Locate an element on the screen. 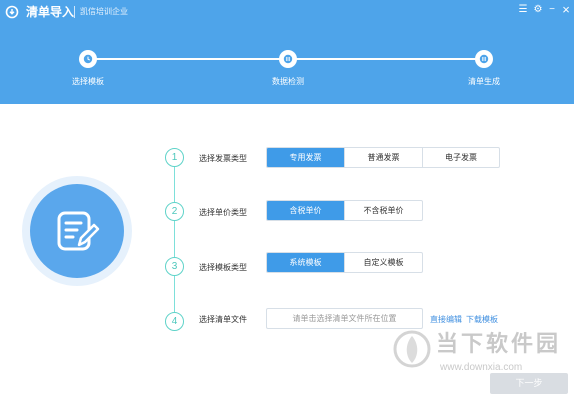 The width and height of the screenshot is (574, 399). step-label-data-check: 数据检测 is located at coordinates (288, 81).